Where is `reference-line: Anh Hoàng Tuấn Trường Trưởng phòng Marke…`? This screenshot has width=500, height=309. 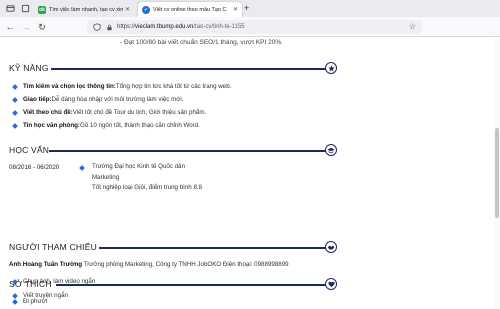 reference-line: Anh Hoàng Tuấn Trường Trưởng phòng Marke… is located at coordinates (149, 264).